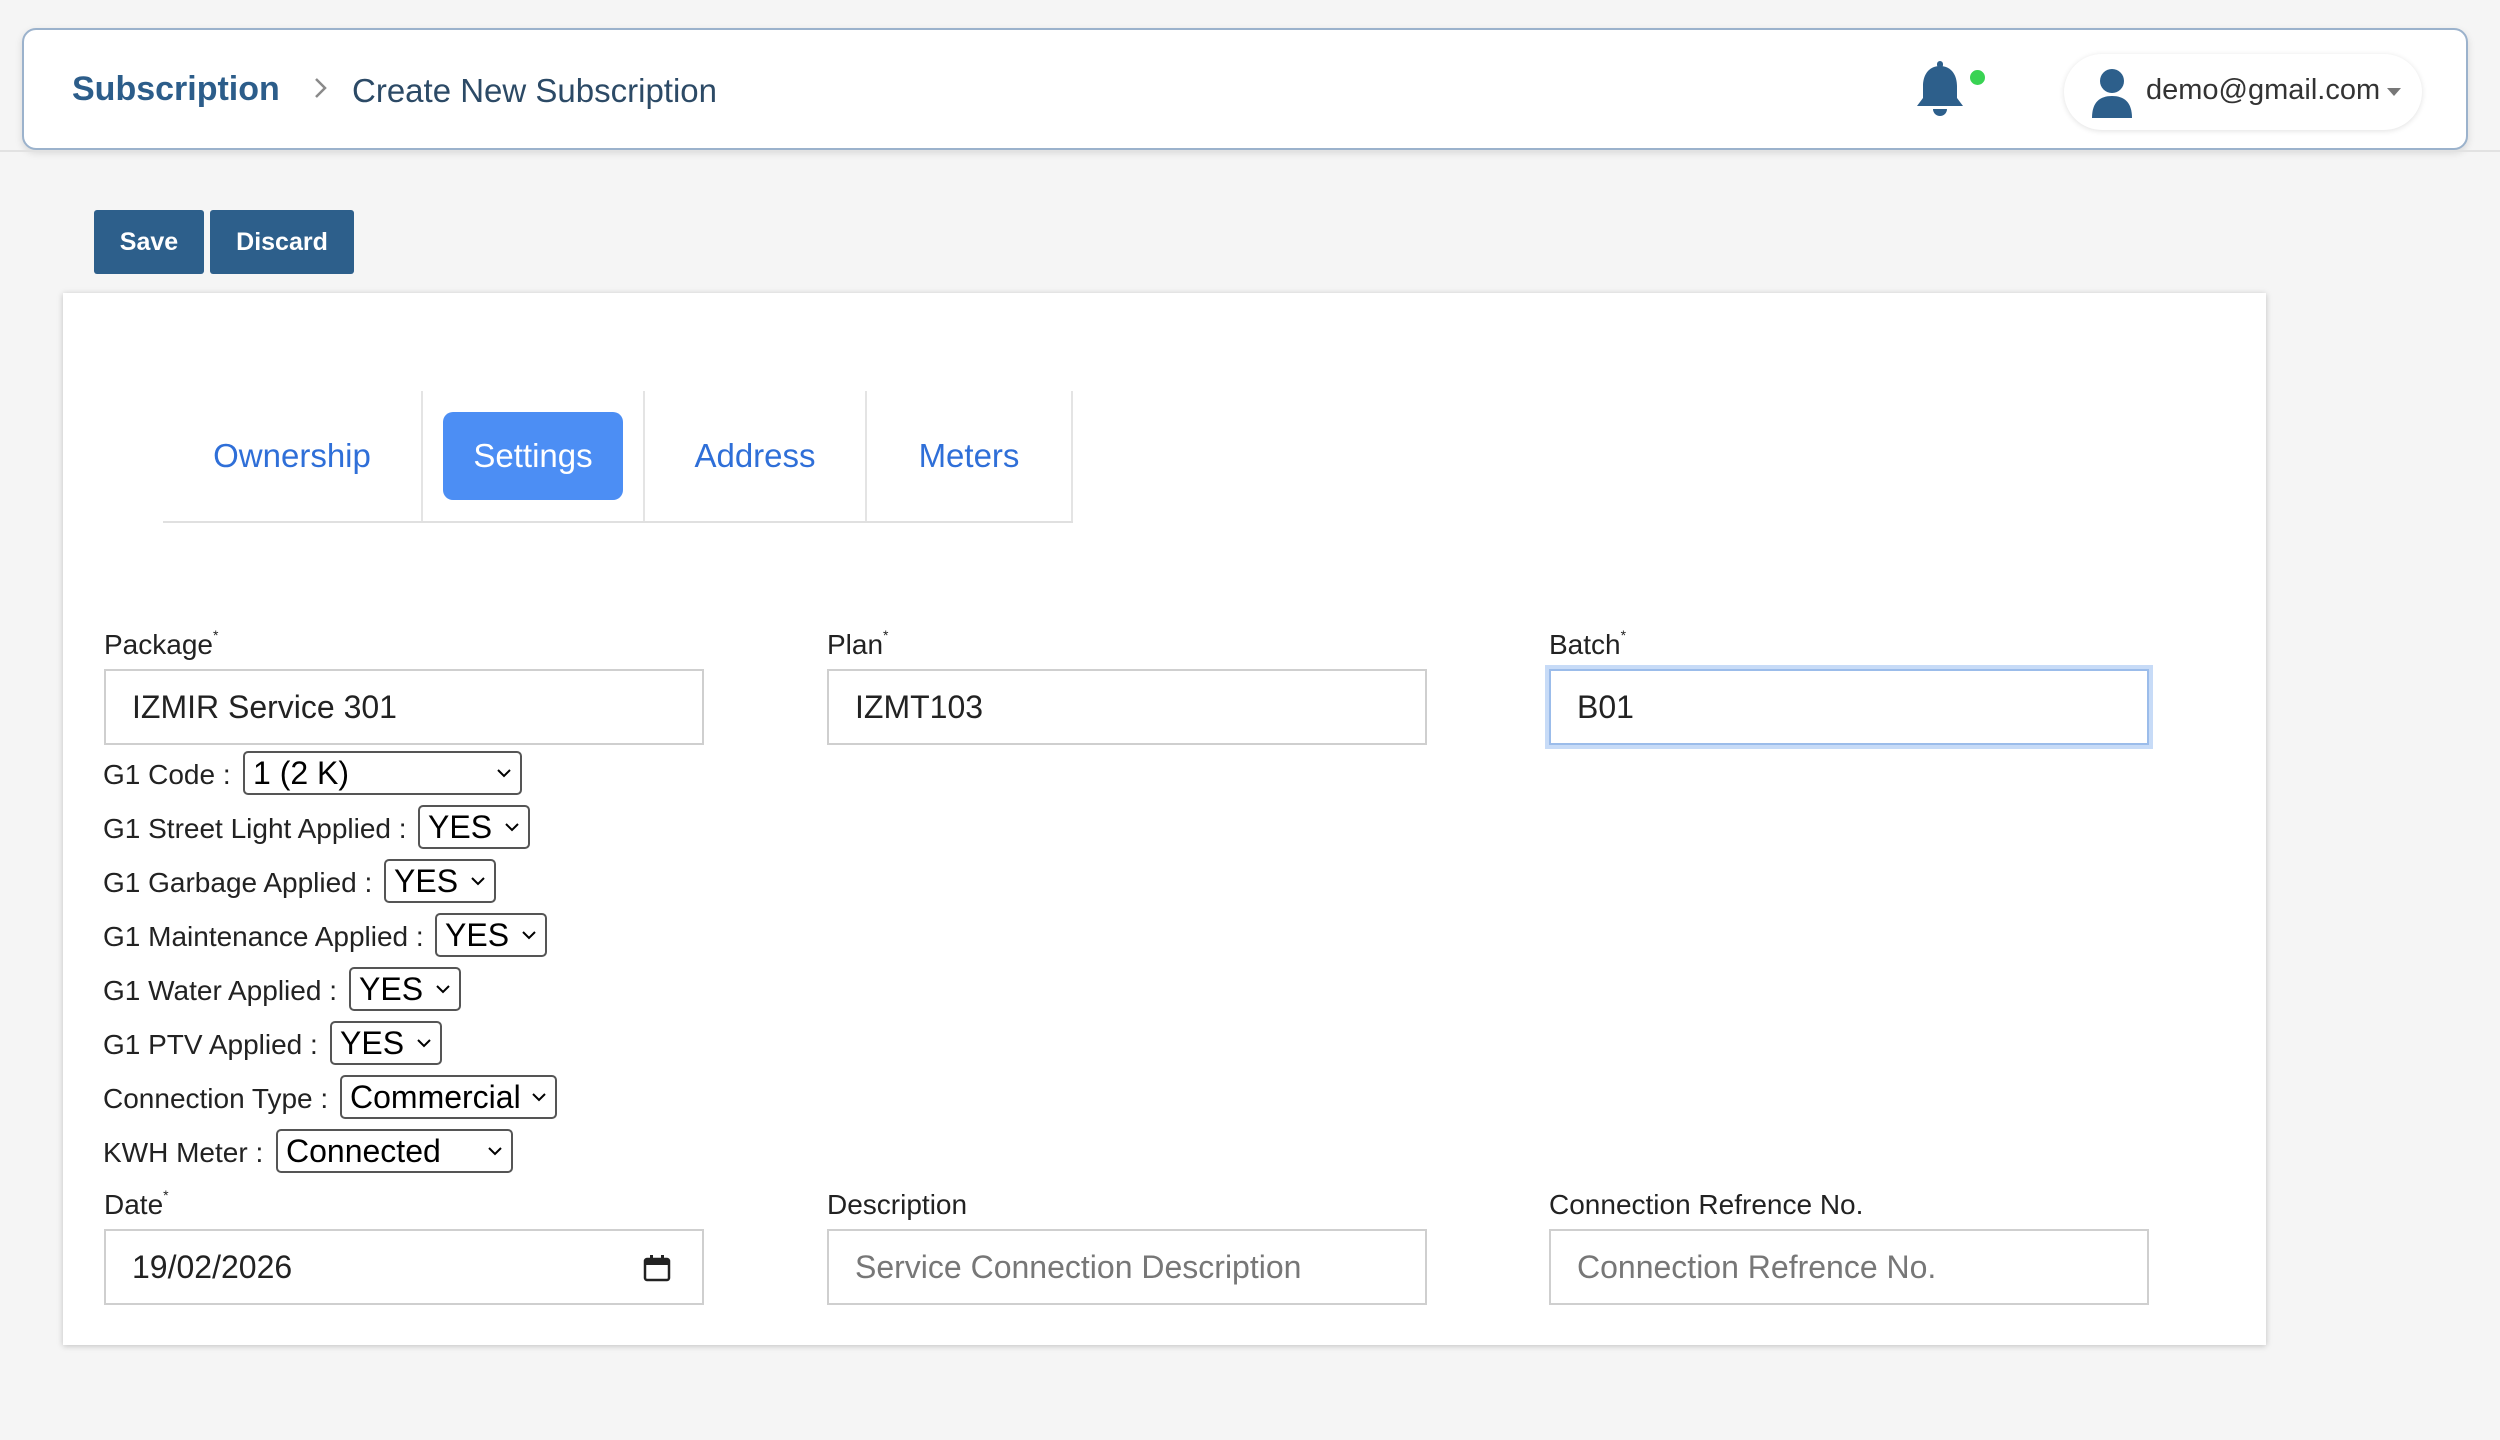 The height and width of the screenshot is (1440, 2500). I want to click on tab-address: Address, so click(756, 456).